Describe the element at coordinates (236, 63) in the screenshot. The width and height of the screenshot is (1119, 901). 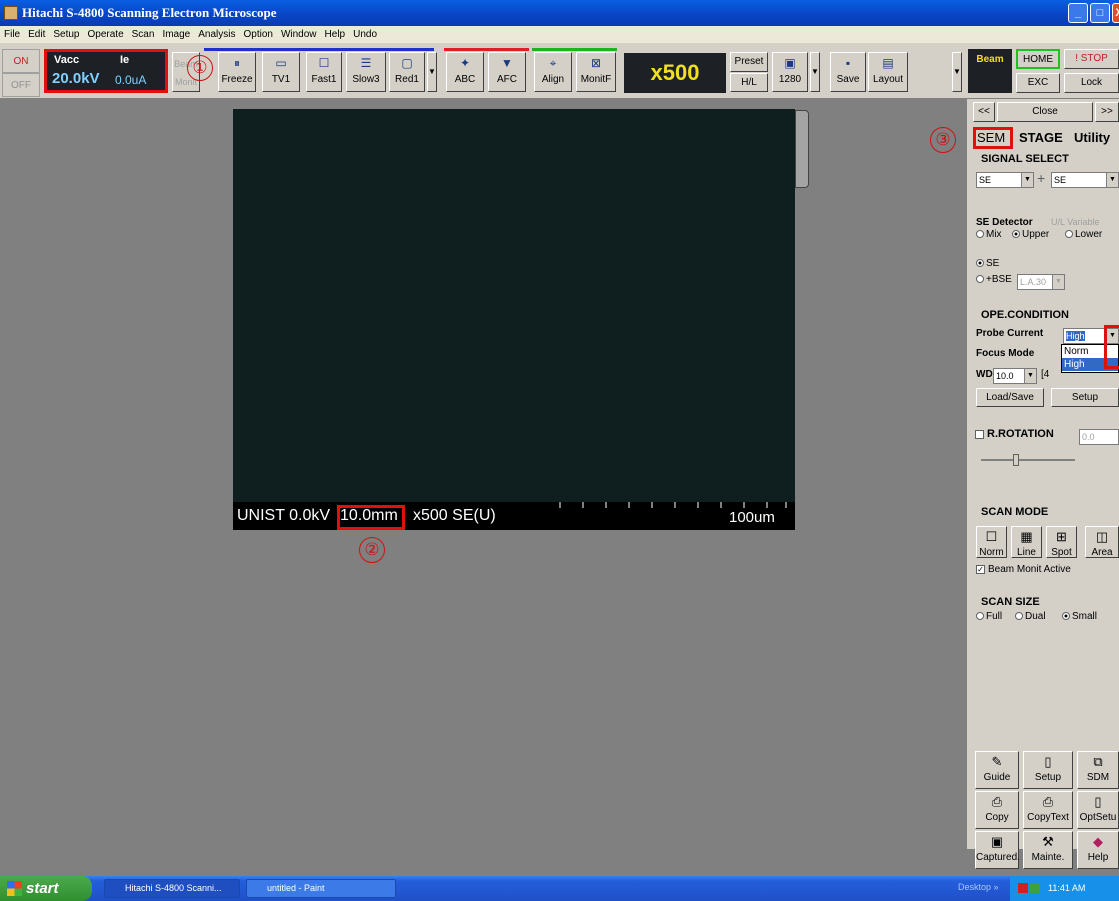
I see `pause-icon: ⏸` at that location.